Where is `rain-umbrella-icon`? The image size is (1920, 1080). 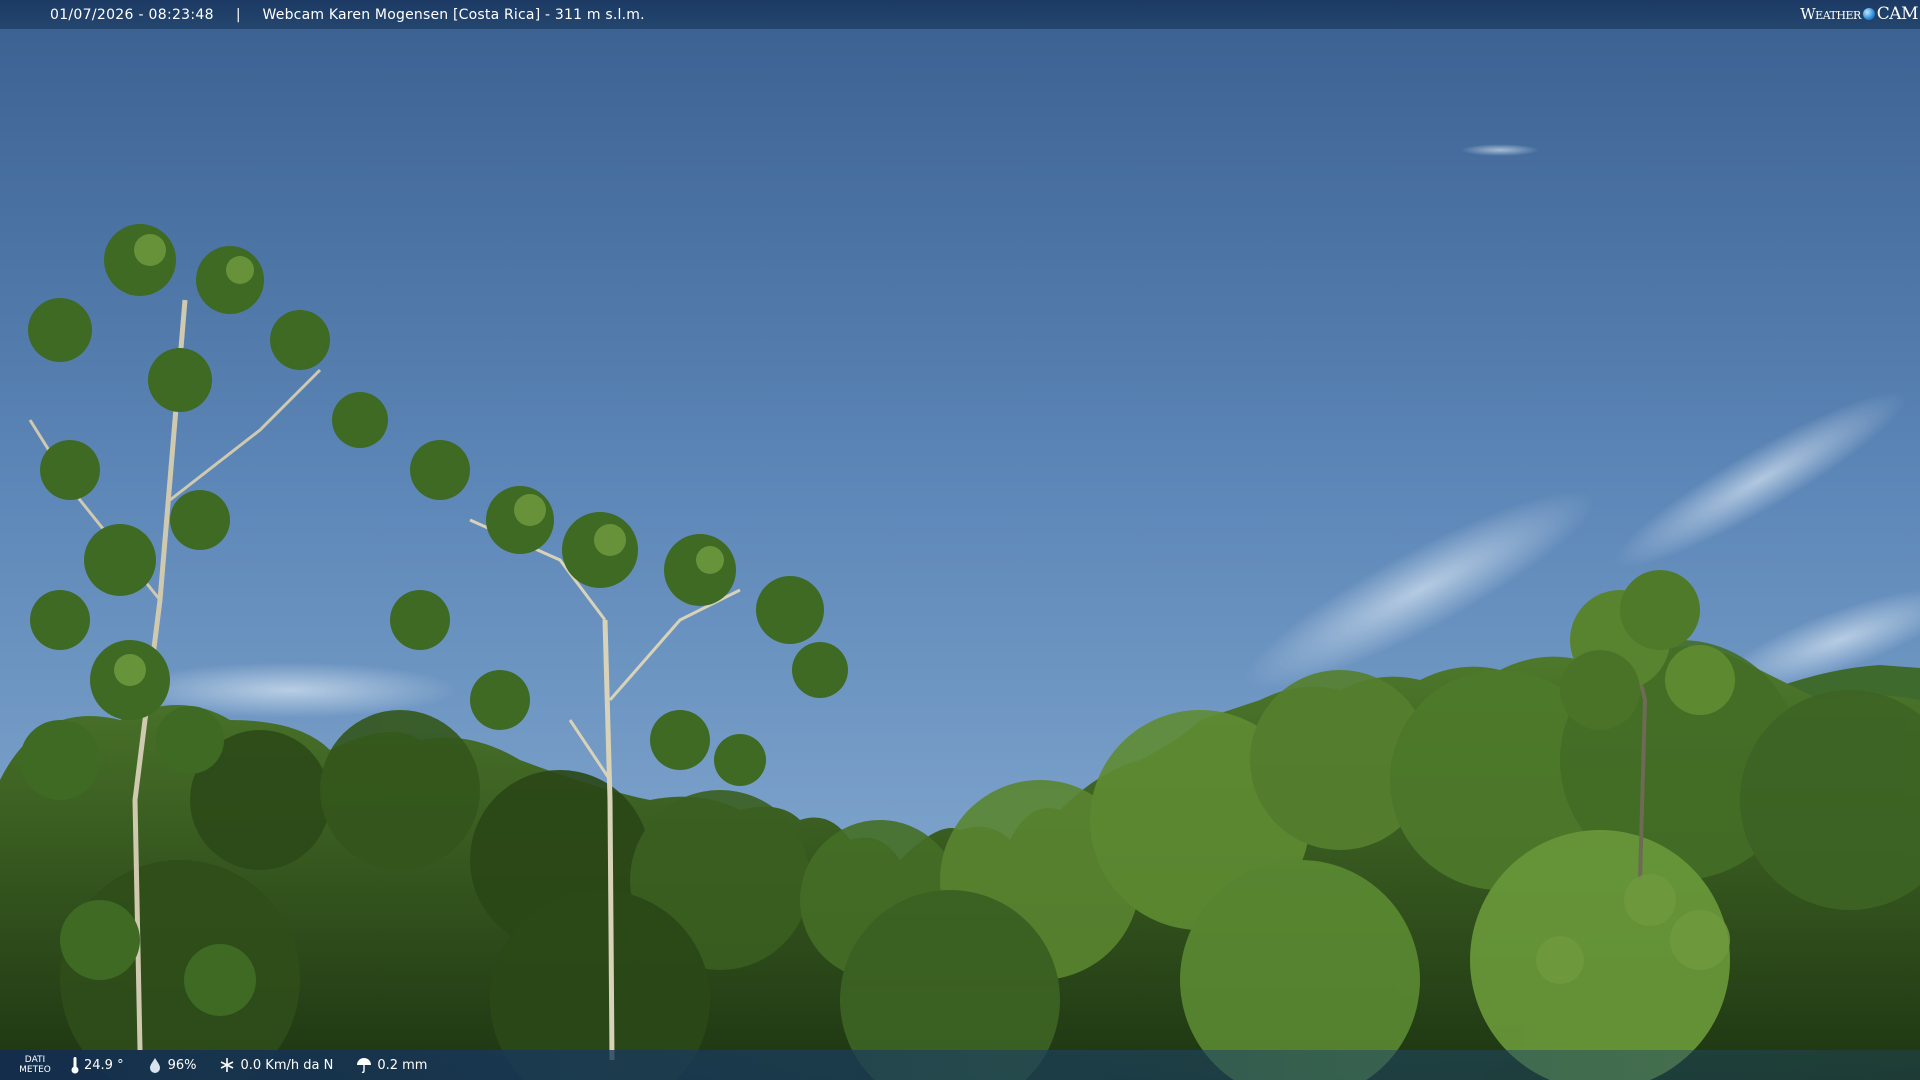
rain-umbrella-icon is located at coordinates (364, 1066).